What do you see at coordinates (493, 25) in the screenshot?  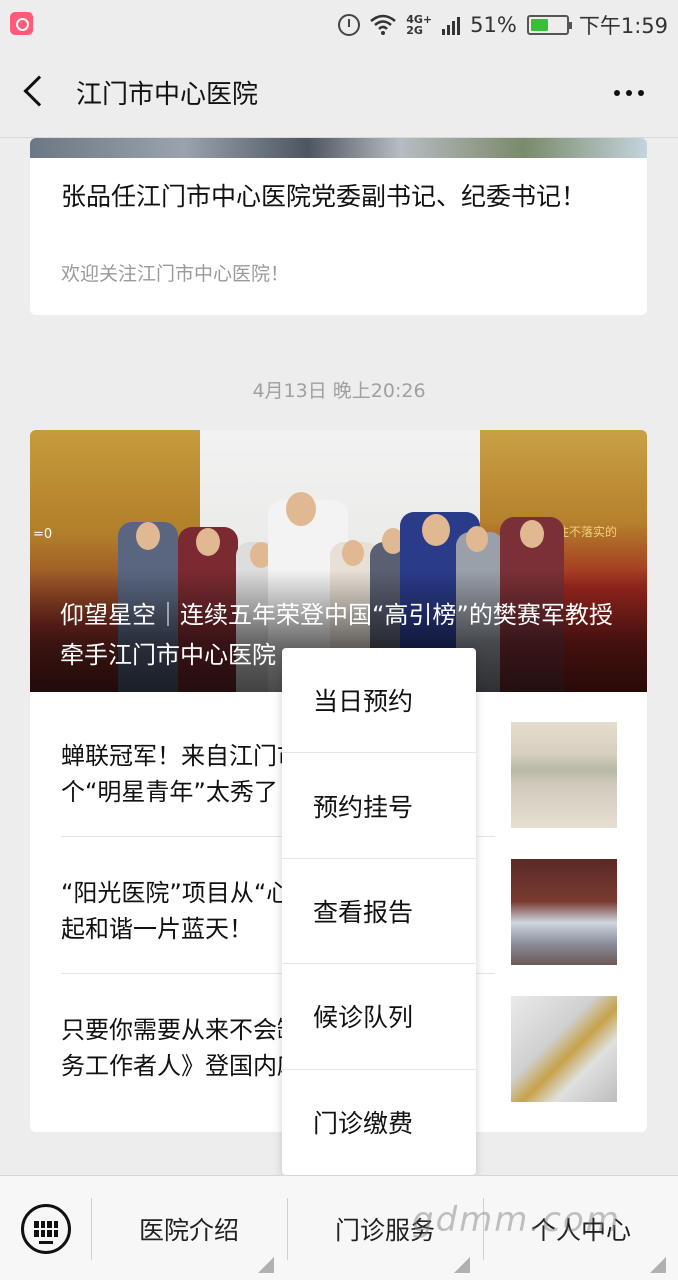 I see `battery-percent: 51%` at bounding box center [493, 25].